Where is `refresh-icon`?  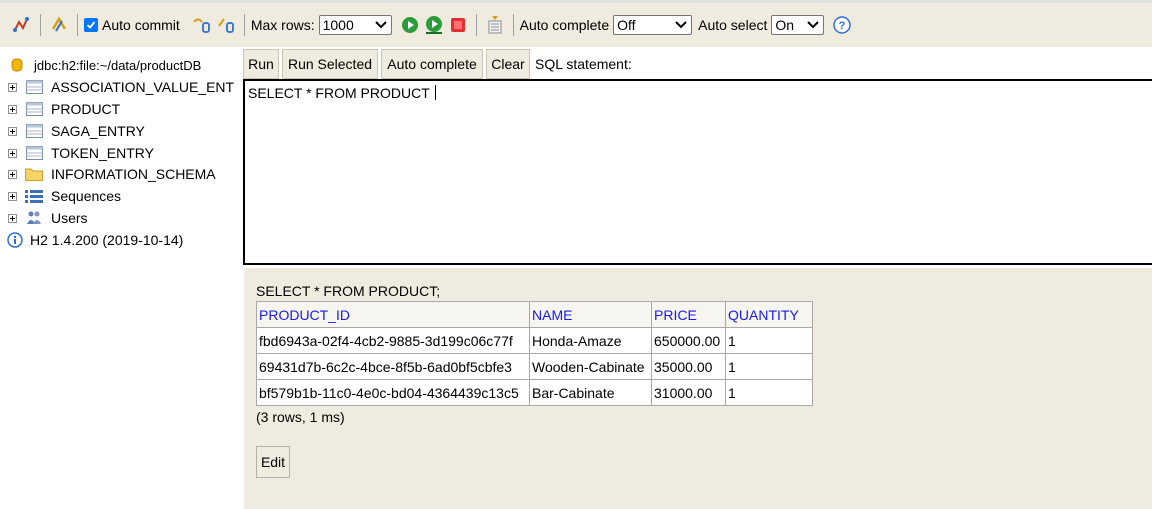
refresh-icon is located at coordinates (59, 25).